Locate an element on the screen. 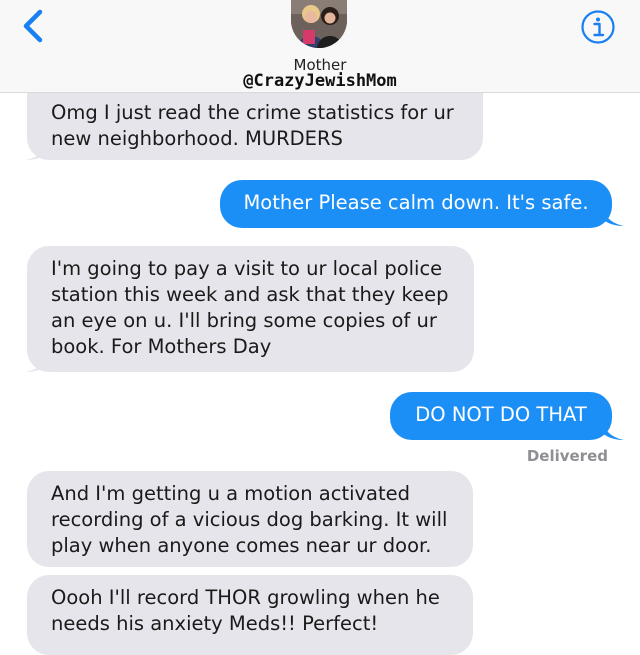 The image size is (640, 655). conversation-header: Mother @CrazyJewishMom is located at coordinates (320, 46).